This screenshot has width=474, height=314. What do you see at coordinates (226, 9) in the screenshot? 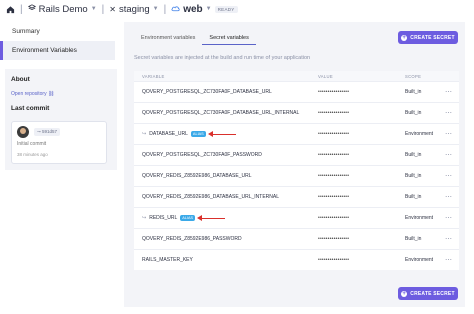
I see `status-badge: READY` at bounding box center [226, 9].